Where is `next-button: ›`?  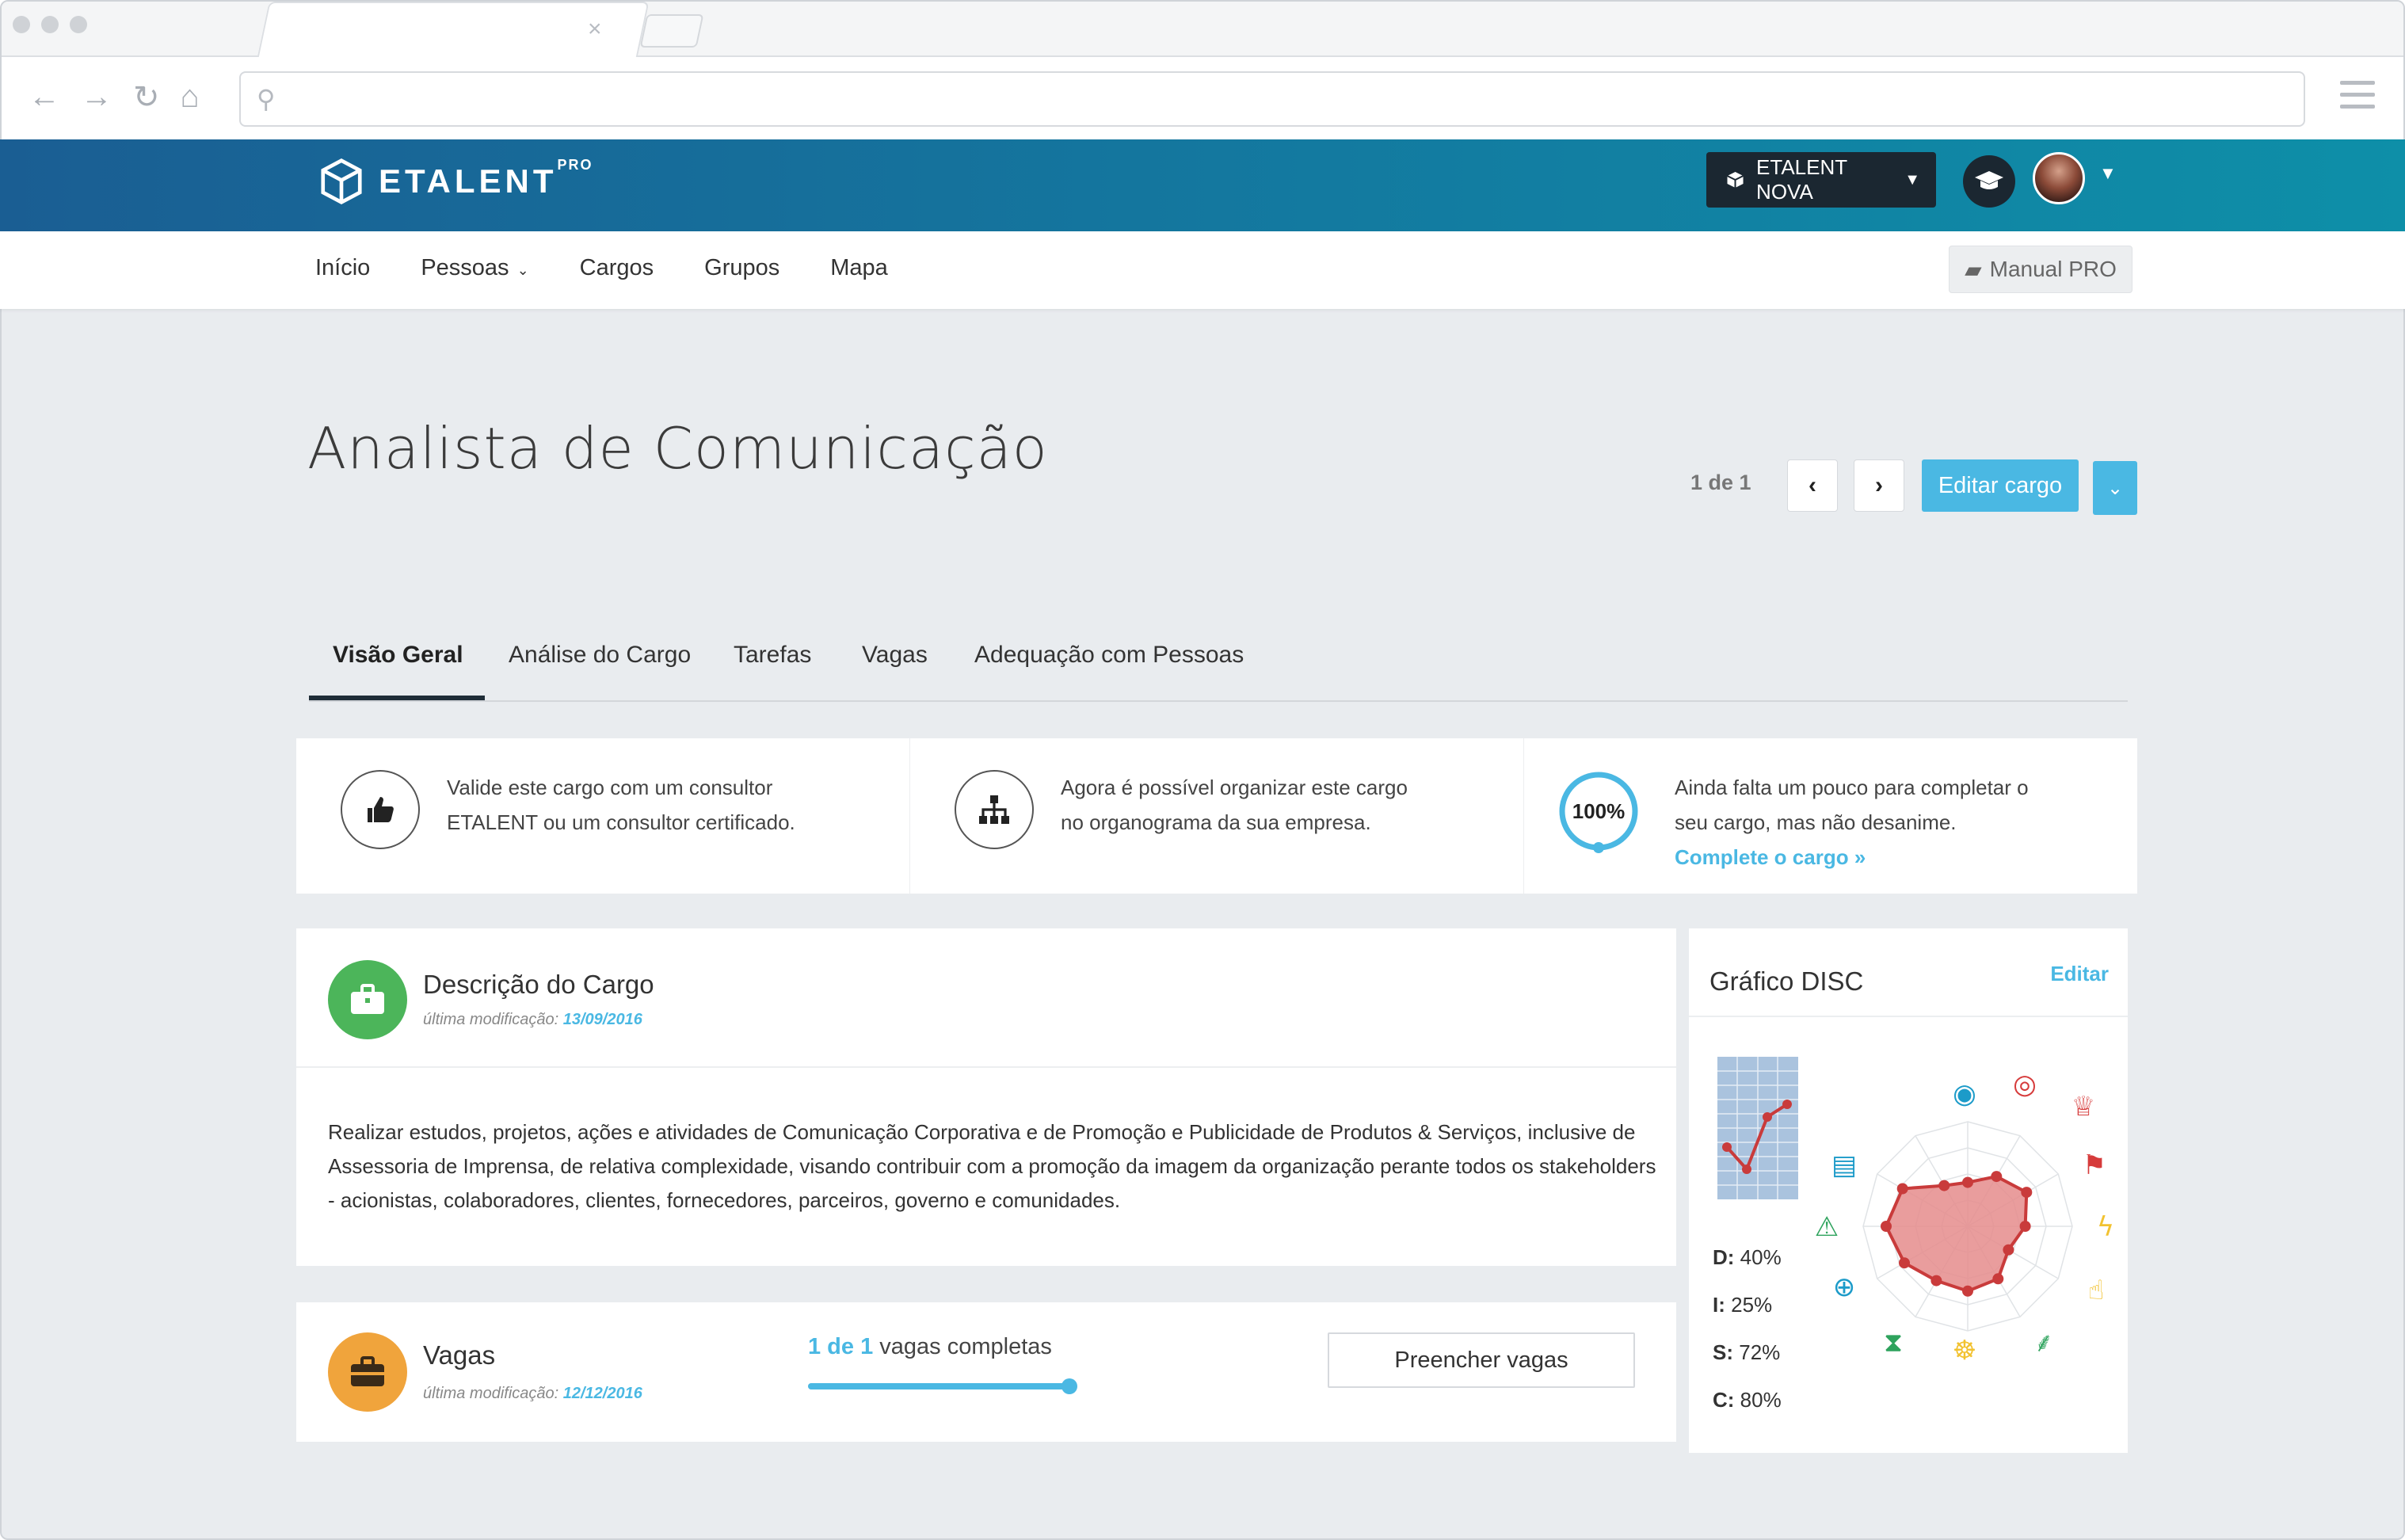
next-button: › is located at coordinates (1879, 485).